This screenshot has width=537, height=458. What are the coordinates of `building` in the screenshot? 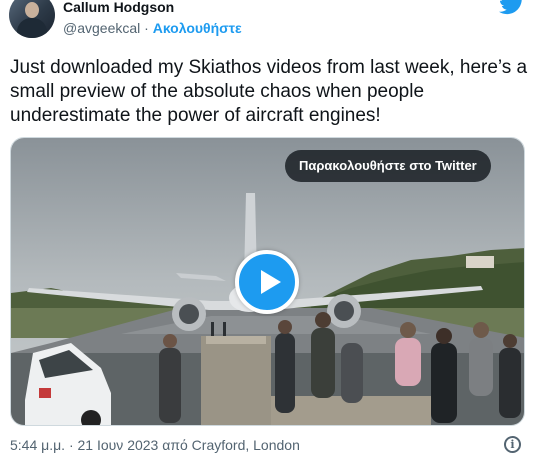 It's located at (480, 262).